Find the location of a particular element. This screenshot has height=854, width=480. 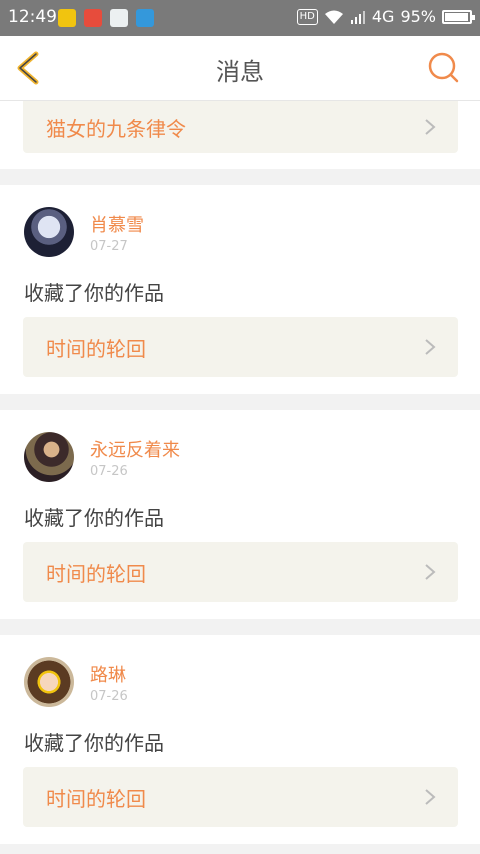

signal-icon is located at coordinates (357, 17).